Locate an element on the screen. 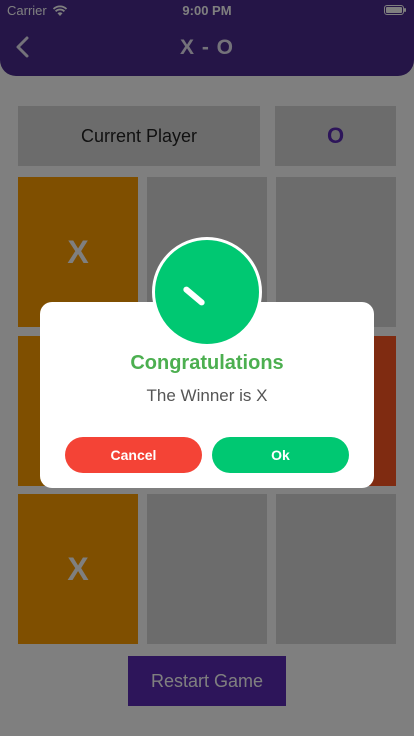  dialog-message: The Winner is X is located at coordinates (207, 395).